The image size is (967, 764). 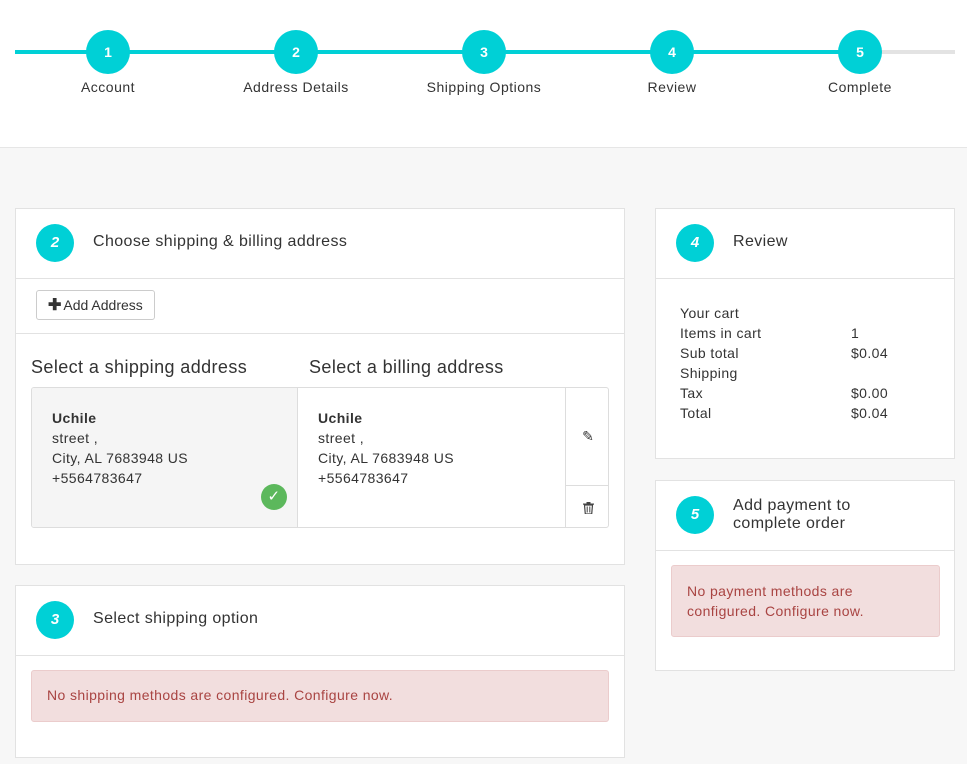 I want to click on payment-title-line: complete order, so click(x=789, y=523).